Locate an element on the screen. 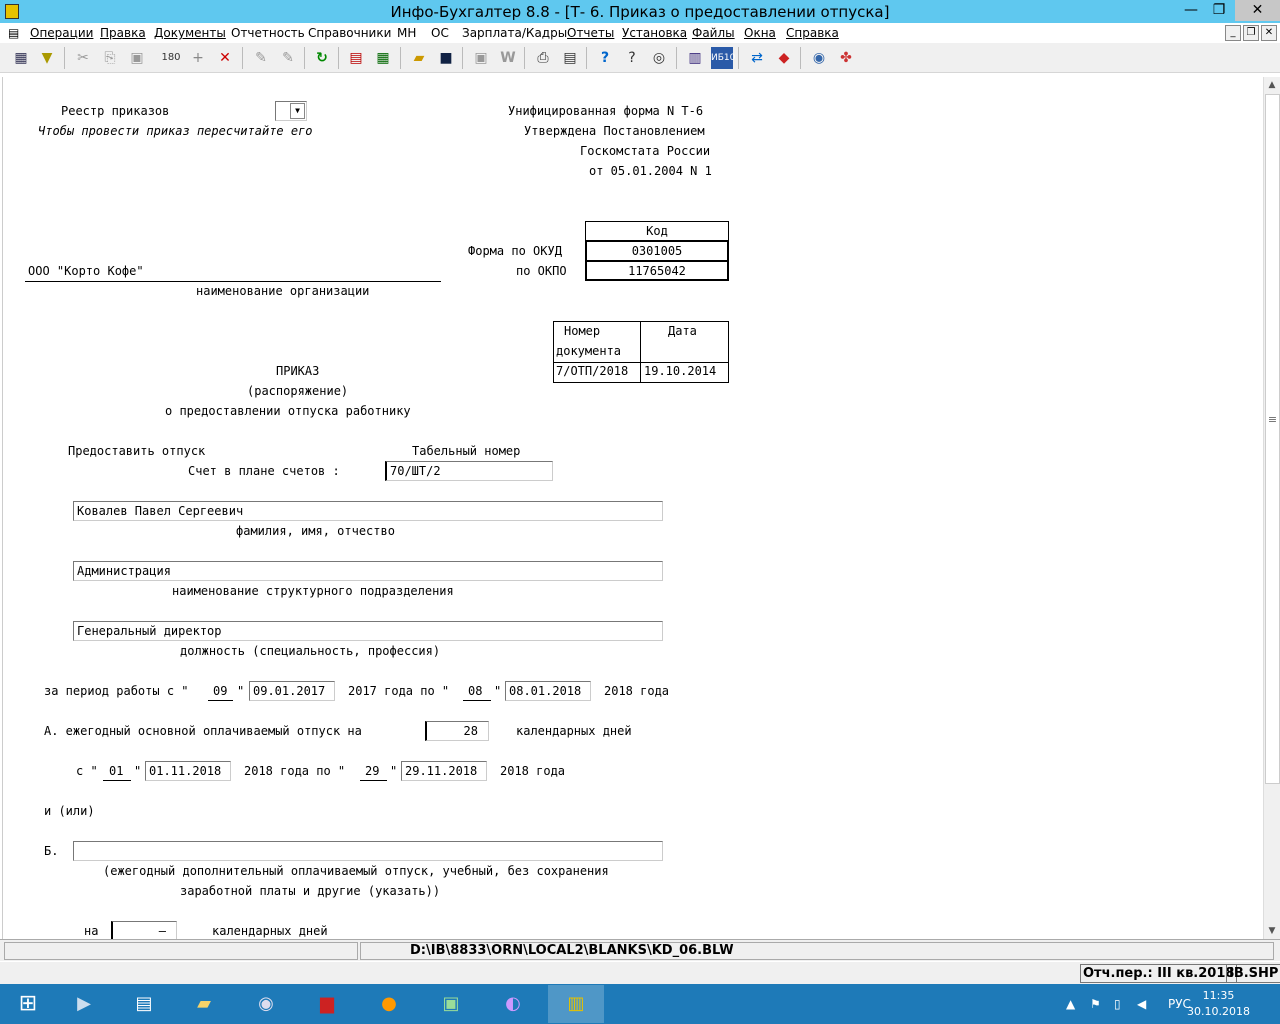 The image size is (1280, 1024). b-caption-2: заработной платы и другие (указать)) is located at coordinates (310, 891).